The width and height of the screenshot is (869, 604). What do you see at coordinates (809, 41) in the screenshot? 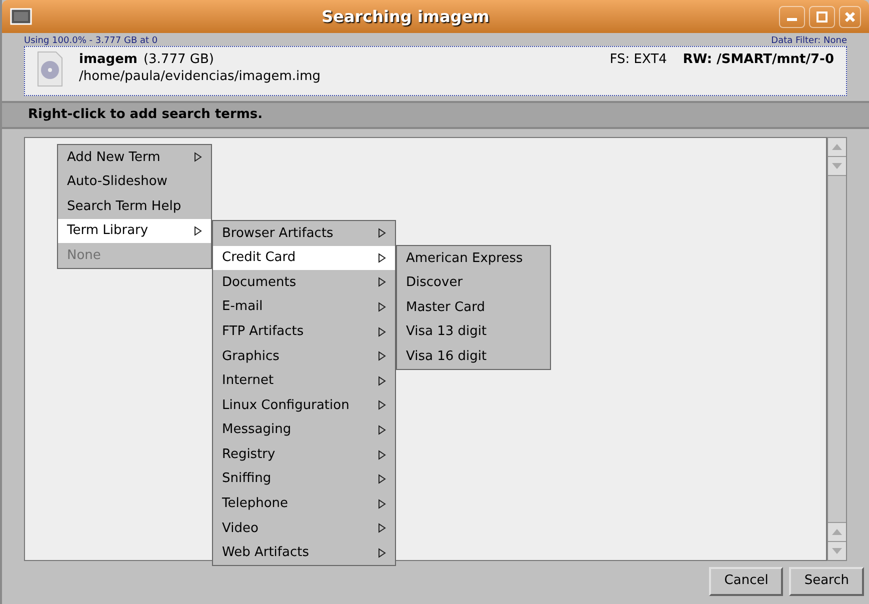
I see `data-filter-text: Data Filter: None` at bounding box center [809, 41].